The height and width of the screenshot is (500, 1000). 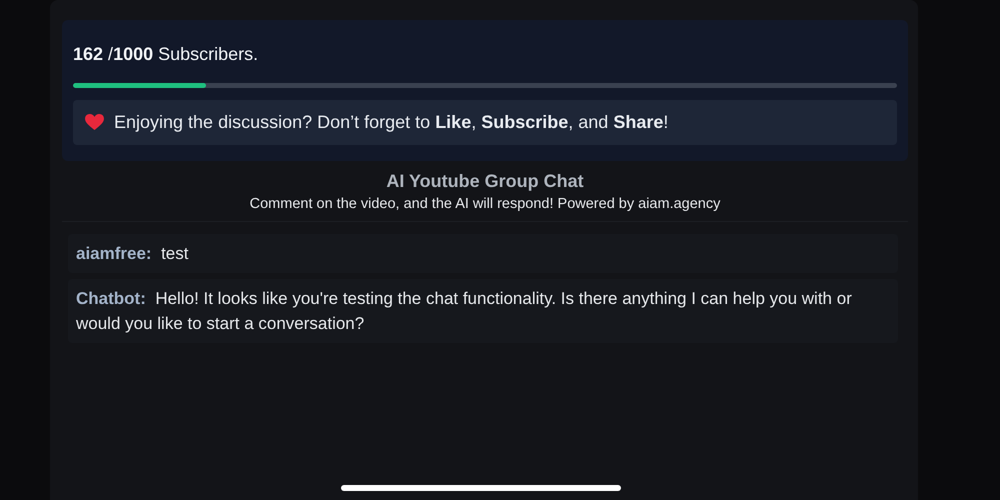 What do you see at coordinates (391, 122) in the screenshot?
I see `promo-text: Enjoying the discussion? Don’t forget to Like, Subscribe, and Share!` at bounding box center [391, 122].